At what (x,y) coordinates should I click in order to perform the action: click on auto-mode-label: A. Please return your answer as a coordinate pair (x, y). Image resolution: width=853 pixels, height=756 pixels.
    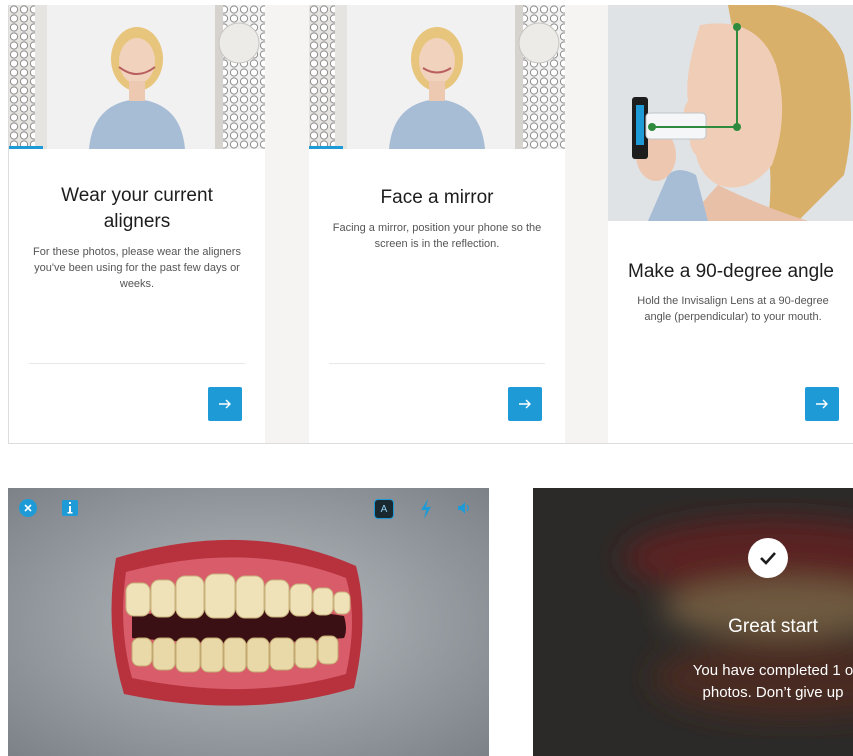
    Looking at the image, I should click on (384, 509).